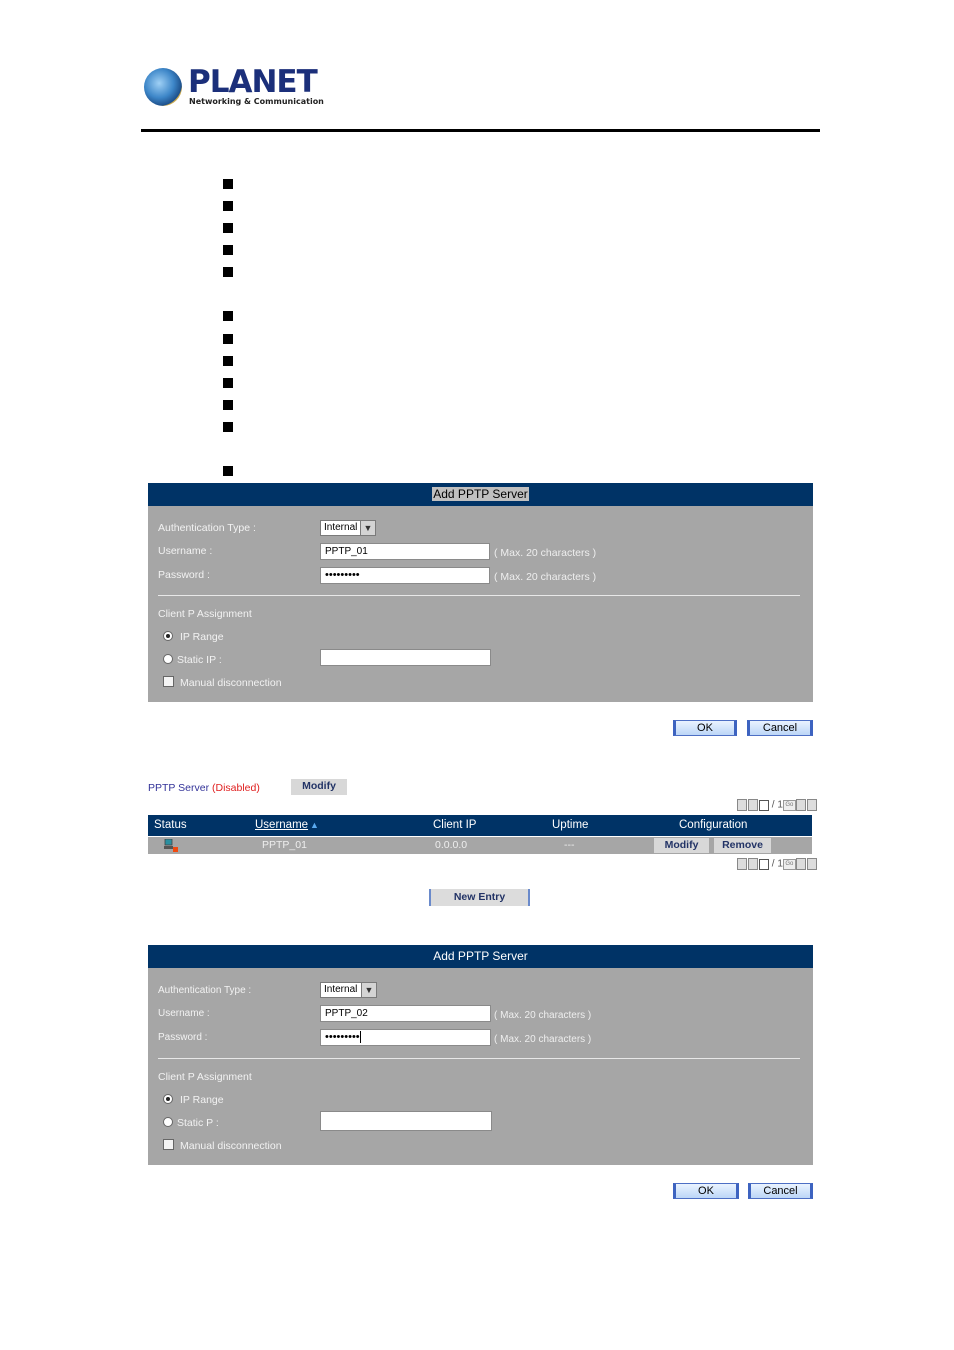 Image resolution: width=954 pixels, height=1350 pixels. Describe the element at coordinates (742, 845) in the screenshot. I see `row-remove-button: Remove` at that location.